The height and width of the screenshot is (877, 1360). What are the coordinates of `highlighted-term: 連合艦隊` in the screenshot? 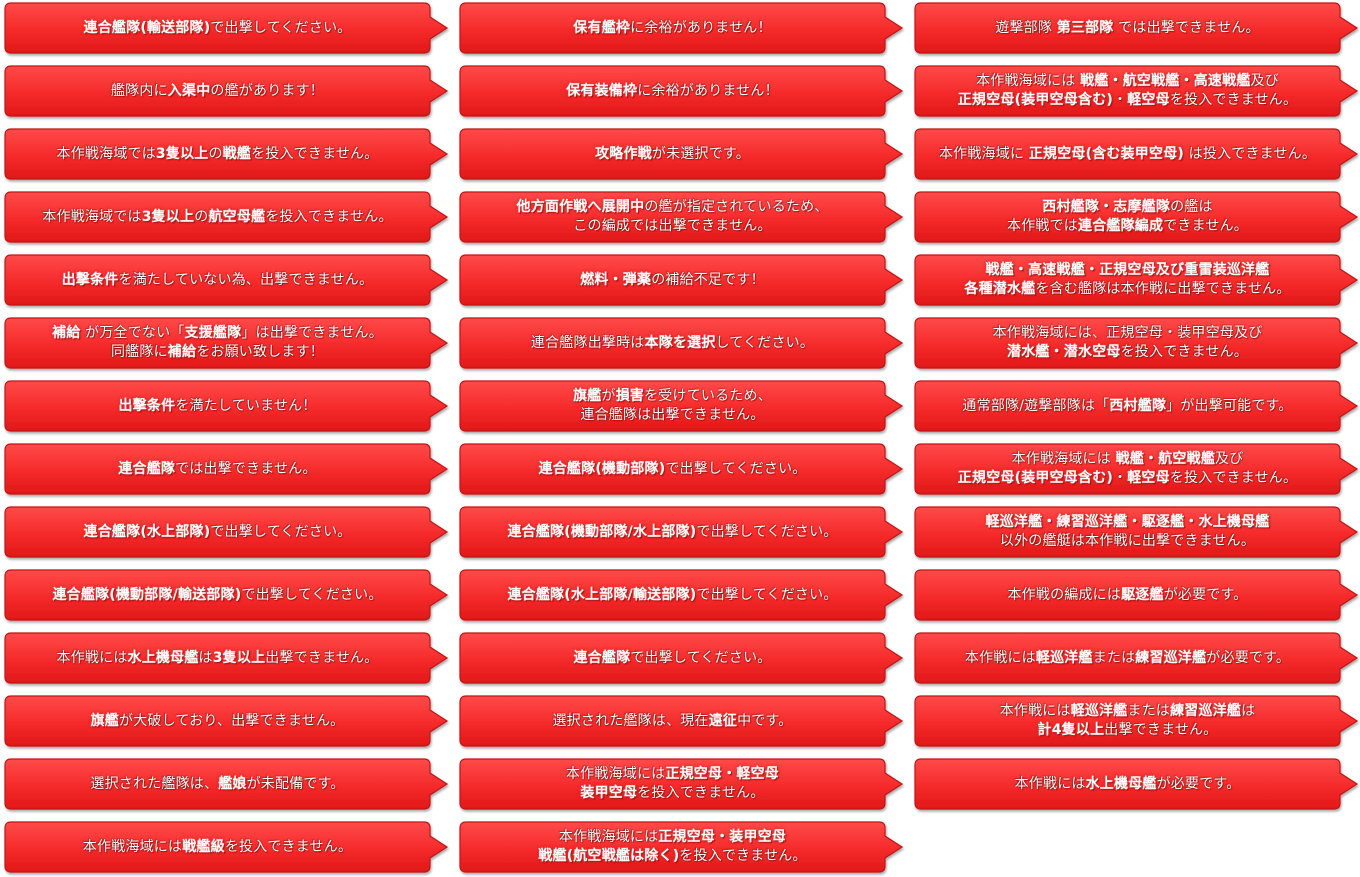 It's located at (602, 657).